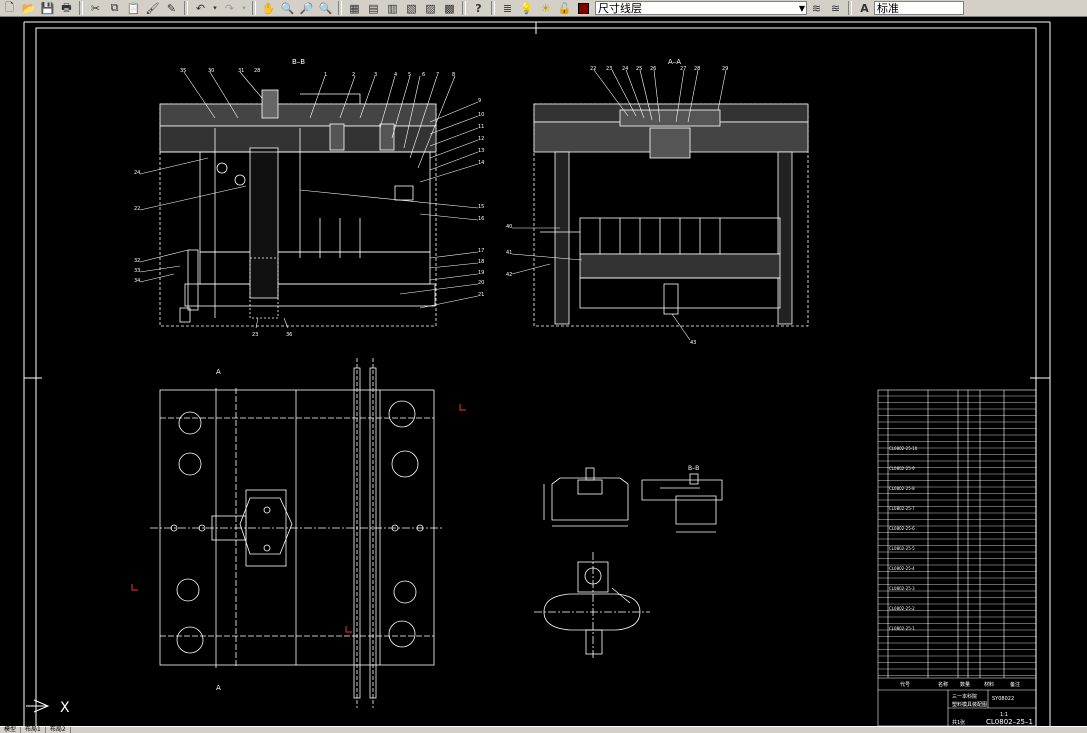  I want to click on block-editor-icon: ✎, so click(171, 8).